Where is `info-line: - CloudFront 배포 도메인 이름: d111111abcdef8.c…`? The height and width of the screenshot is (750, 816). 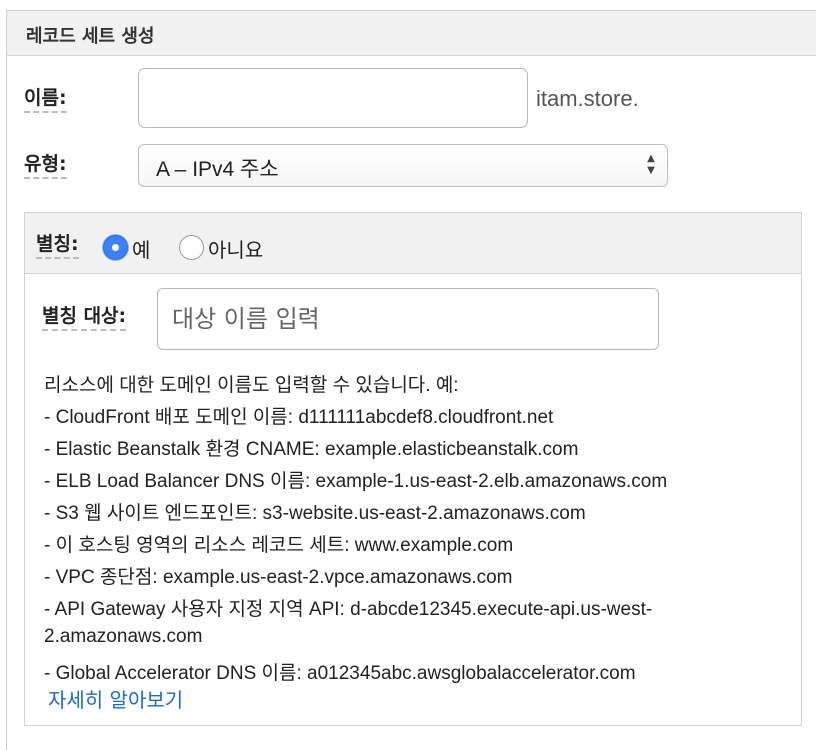 info-line: - CloudFront 배포 도메인 이름: d111111abcdef8.c… is located at coordinates (299, 417).